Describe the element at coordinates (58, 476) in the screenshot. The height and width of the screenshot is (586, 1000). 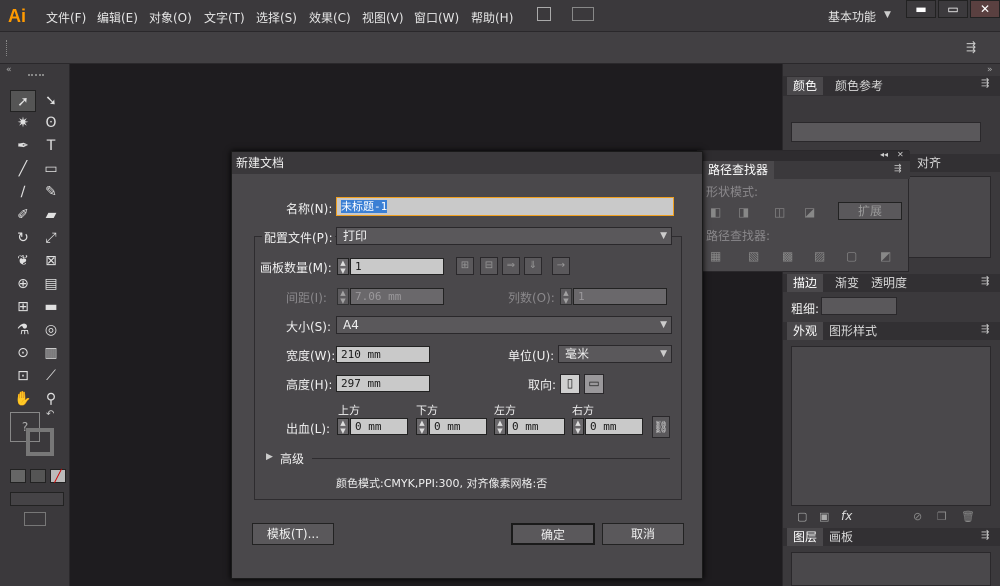
I see `none-mode-icon: ╱` at that location.